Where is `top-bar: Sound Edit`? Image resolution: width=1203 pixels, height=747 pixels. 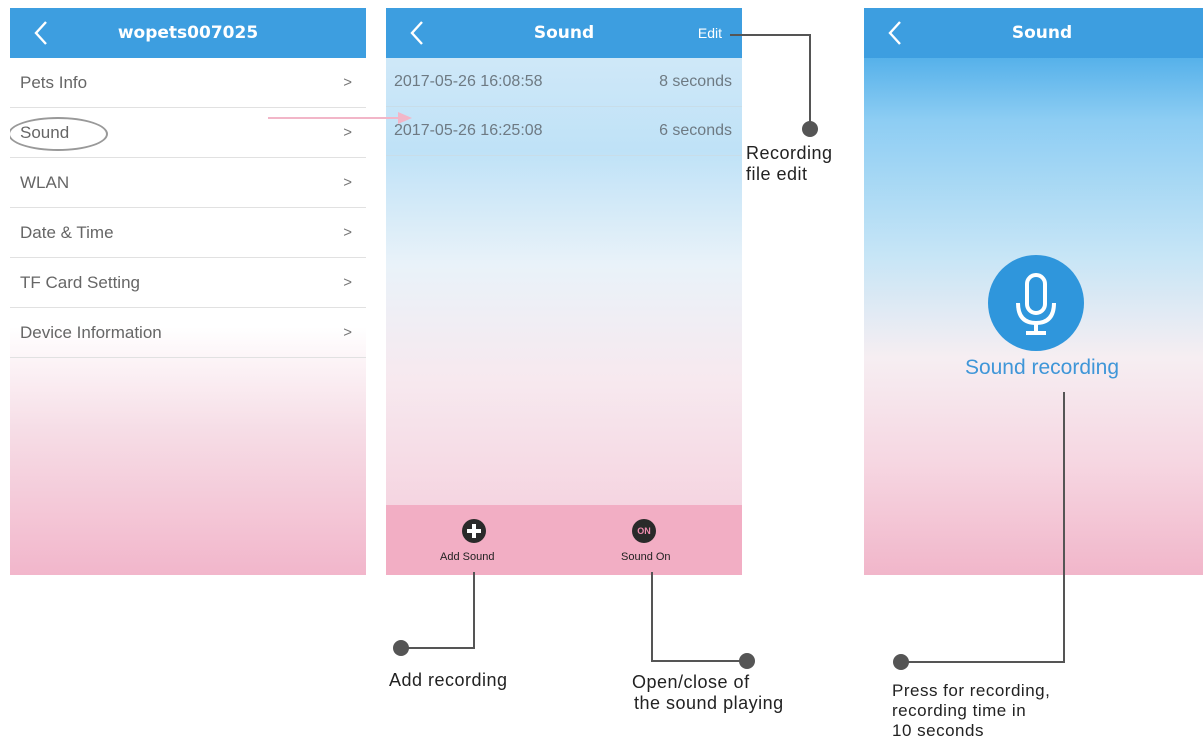
top-bar: Sound Edit is located at coordinates (564, 33).